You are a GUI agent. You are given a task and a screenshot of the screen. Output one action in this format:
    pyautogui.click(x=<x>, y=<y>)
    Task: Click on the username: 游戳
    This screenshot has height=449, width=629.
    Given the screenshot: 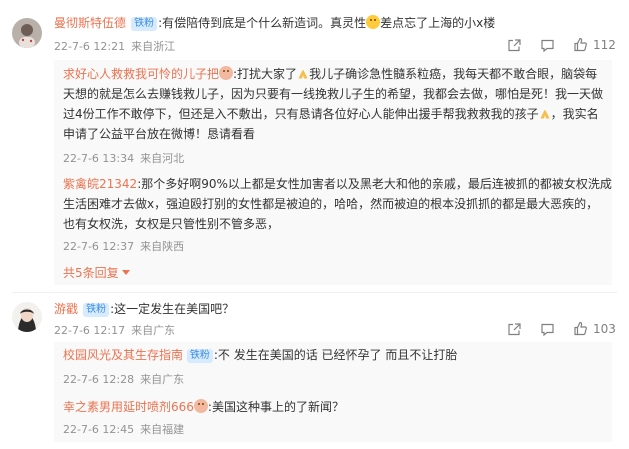 What is the action you would take?
    pyautogui.click(x=66, y=309)
    